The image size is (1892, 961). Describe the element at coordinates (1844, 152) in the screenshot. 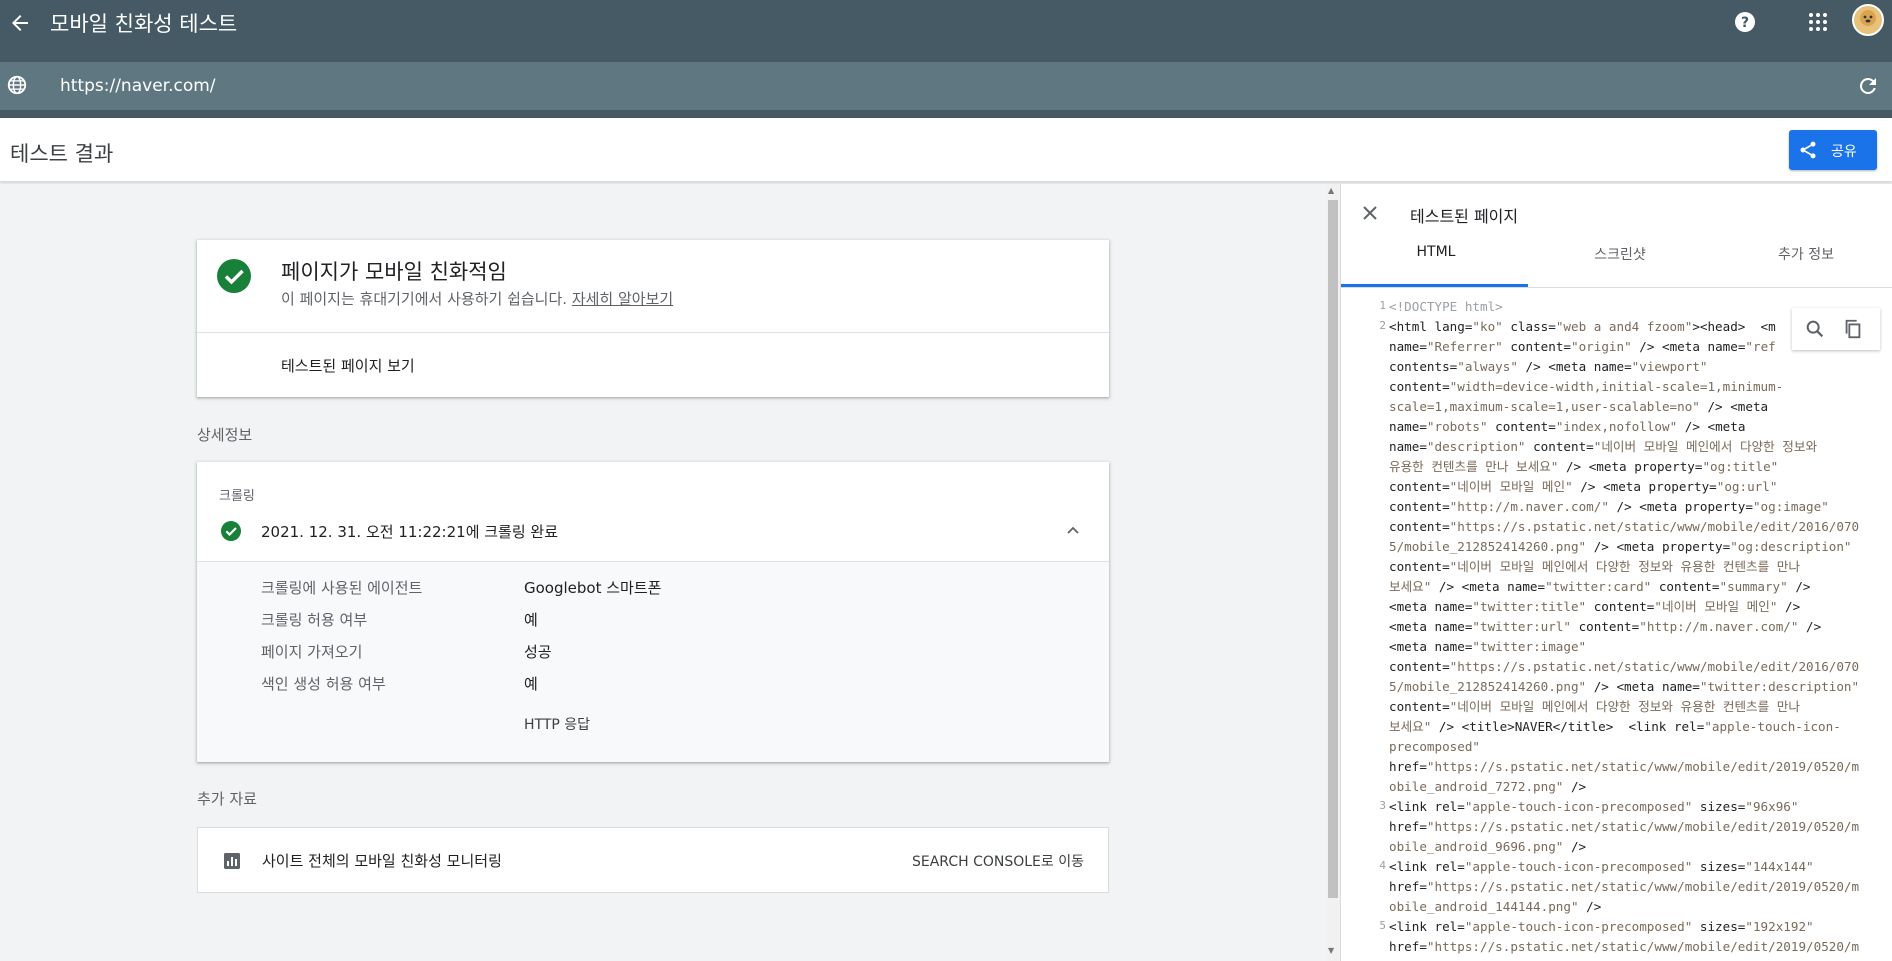

I see `share-label: 공유` at that location.